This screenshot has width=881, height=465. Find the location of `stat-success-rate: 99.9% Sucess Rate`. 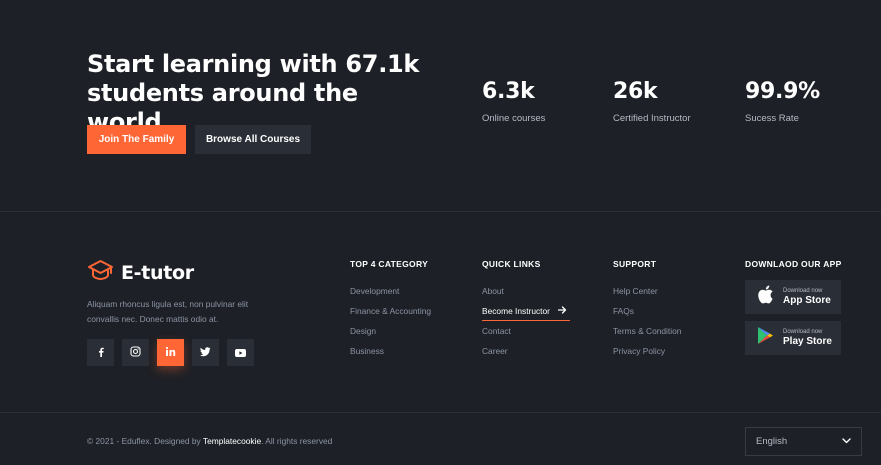

stat-success-rate: 99.9% Sucess Rate is located at coordinates (782, 101).